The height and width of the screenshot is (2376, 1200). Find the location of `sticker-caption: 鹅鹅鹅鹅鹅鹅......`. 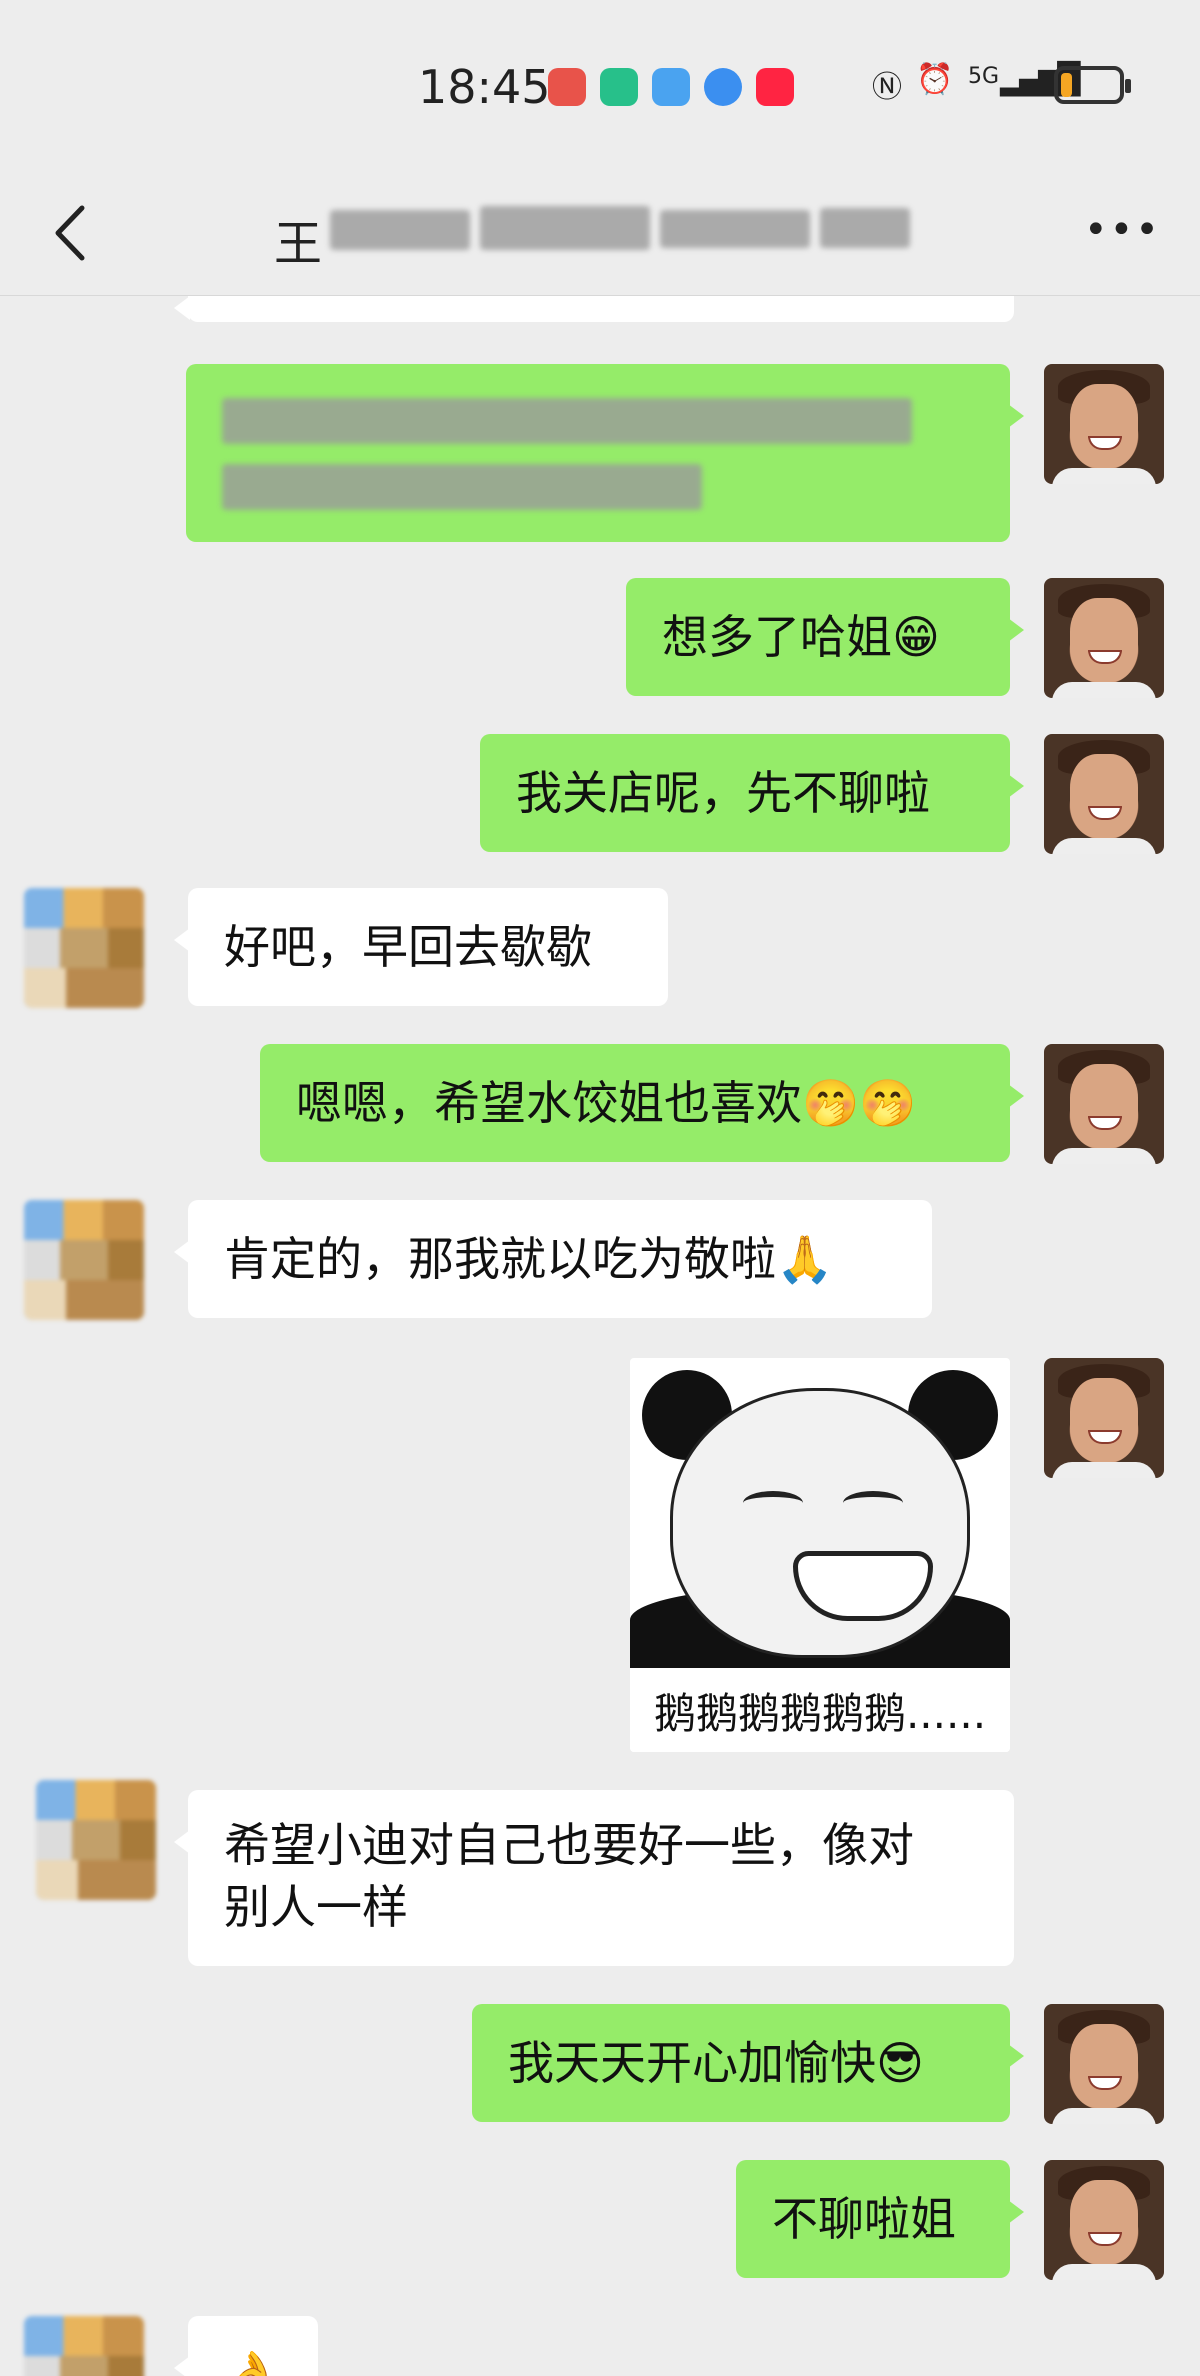

sticker-caption: 鹅鹅鹅鹅鹅鹅...... is located at coordinates (820, 1714).